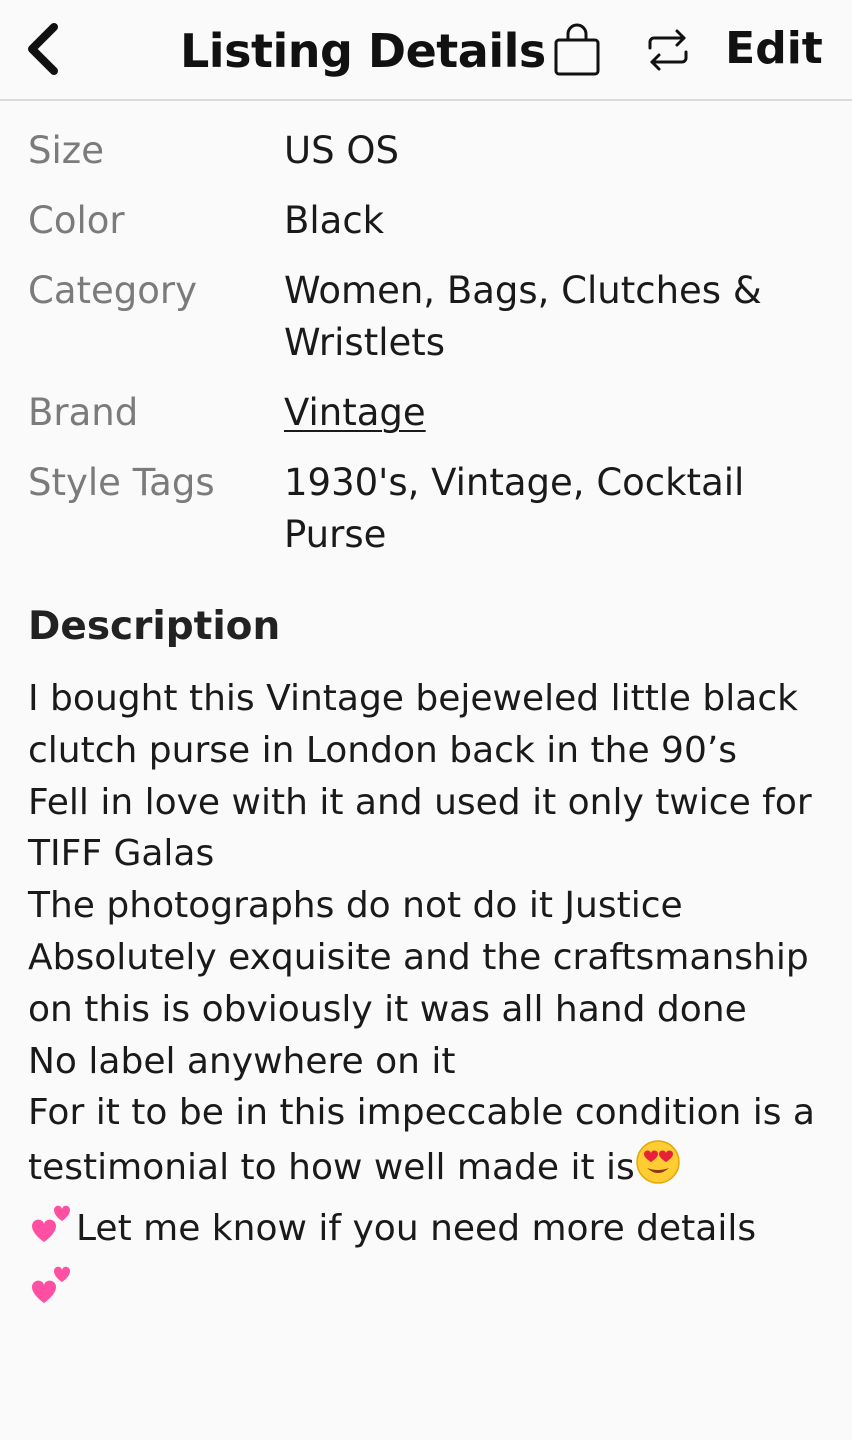  Describe the element at coordinates (426, 221) in the screenshot. I see `detail-row-color: Color Black` at that location.